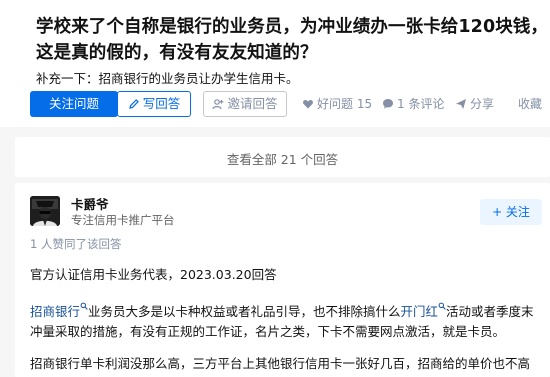 Image resolution: width=550 pixels, height=377 pixels. I want to click on share-icon, so click(461, 104).